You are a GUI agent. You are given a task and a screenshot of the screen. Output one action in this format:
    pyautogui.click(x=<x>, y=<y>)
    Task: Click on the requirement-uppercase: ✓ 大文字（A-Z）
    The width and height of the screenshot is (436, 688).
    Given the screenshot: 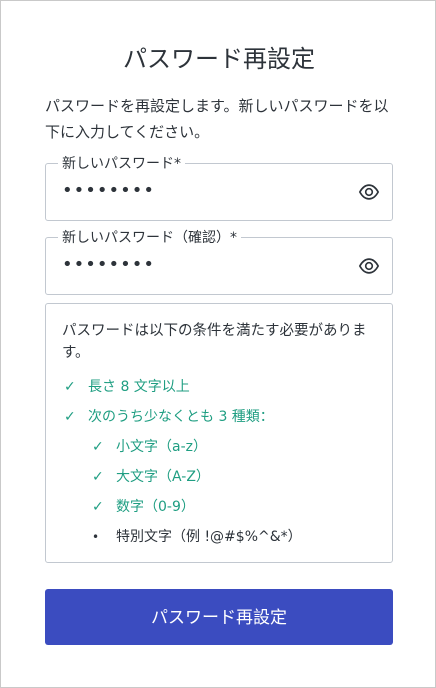 What is the action you would take?
    pyautogui.click(x=151, y=477)
    